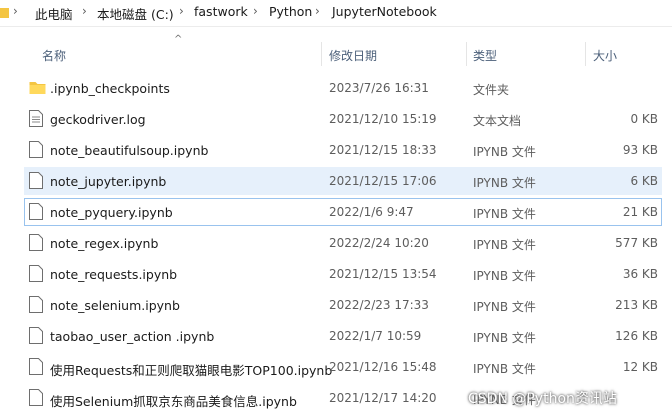 The height and width of the screenshot is (419, 672). Describe the element at coordinates (191, 370) in the screenshot. I see `file-name: 使用Requests和正则爬取猫眼电影TOP100.ipynb` at that location.